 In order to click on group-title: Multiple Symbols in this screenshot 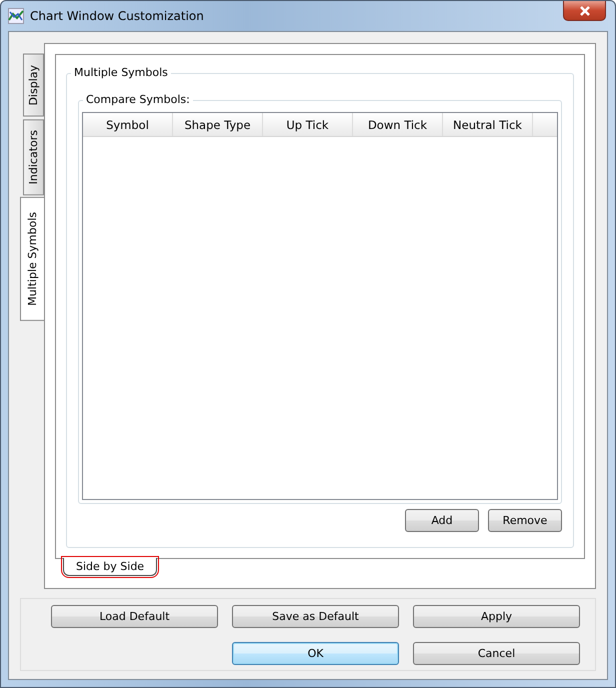, I will do `click(121, 72)`.